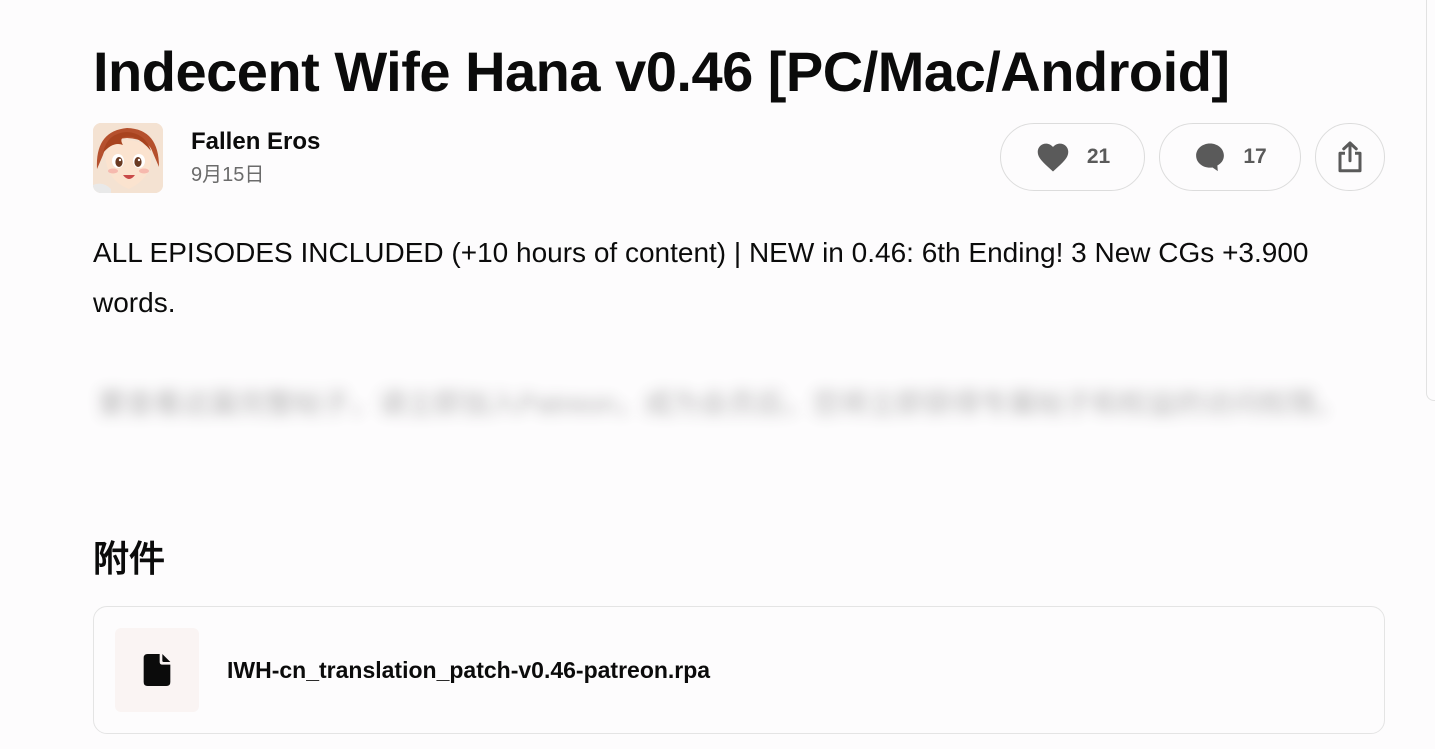  I want to click on like-count: 21, so click(1098, 156).